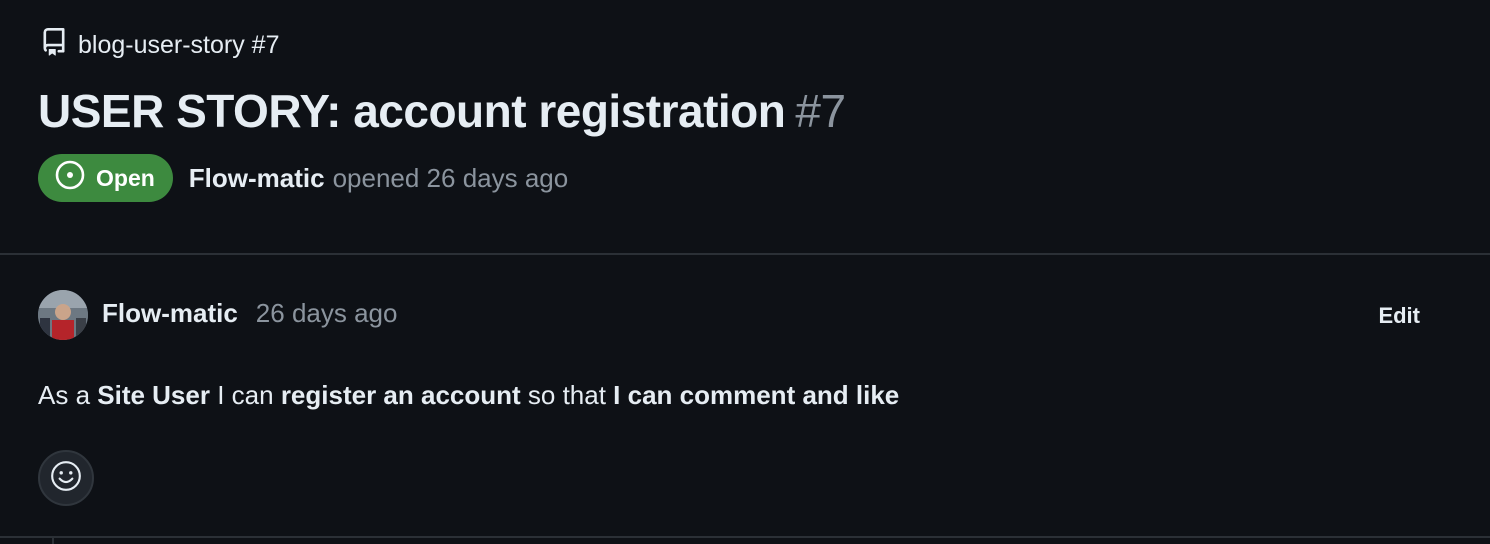 The width and height of the screenshot is (1490, 544). I want to click on body-text-3: so that, so click(567, 395).